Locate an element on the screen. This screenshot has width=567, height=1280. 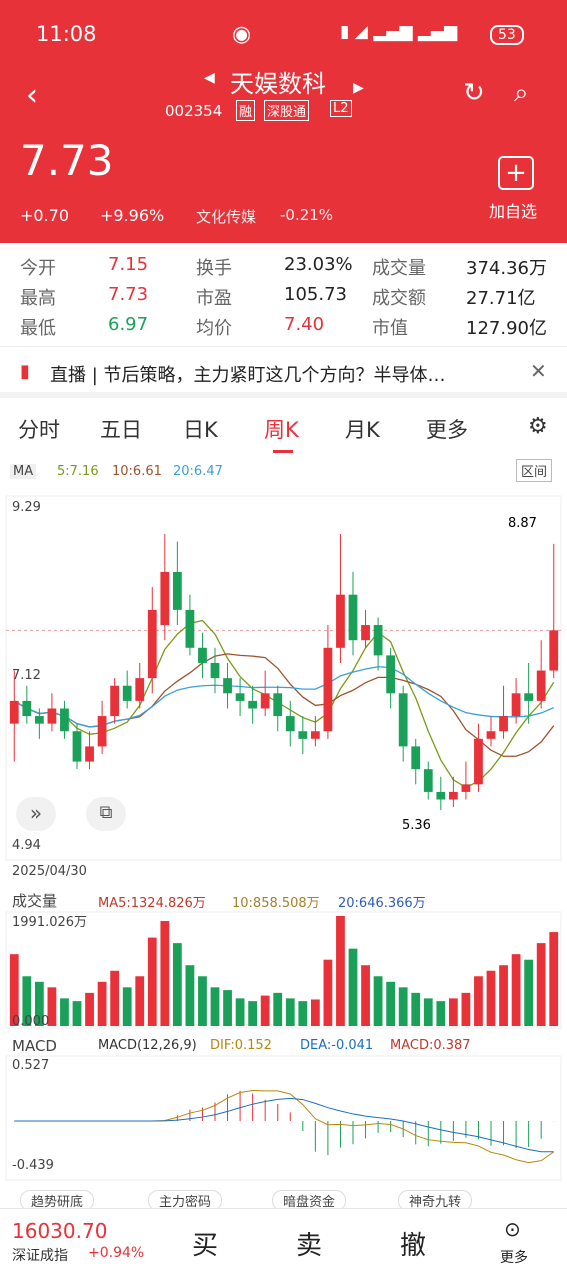
tag-connect: 深股通 is located at coordinates (287, 110).